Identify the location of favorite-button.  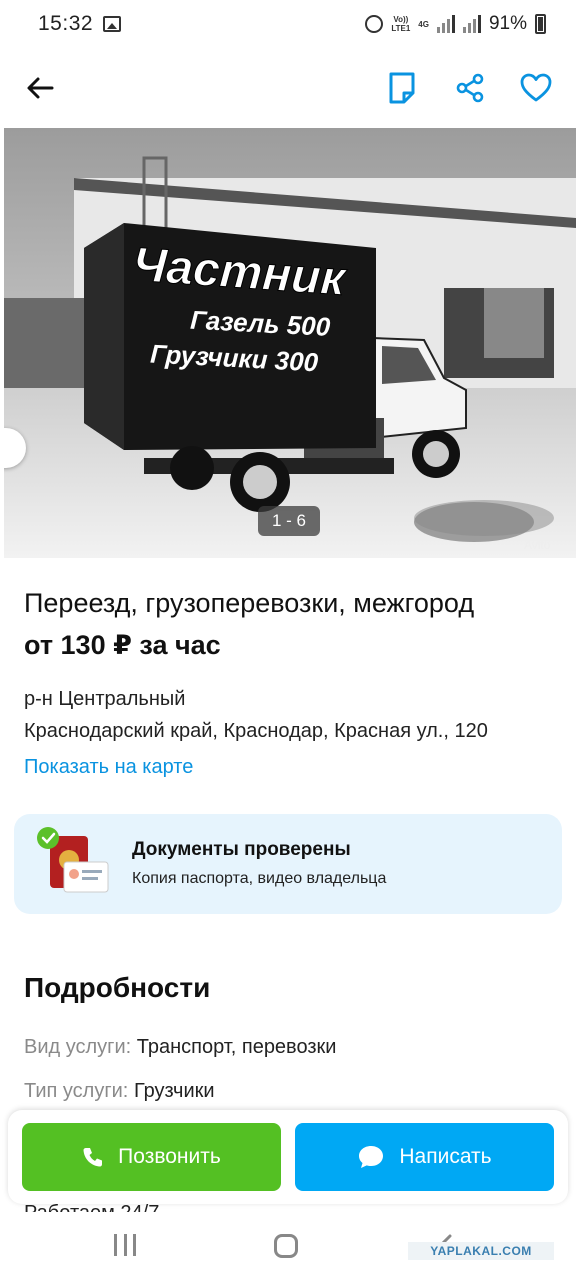
(536, 88).